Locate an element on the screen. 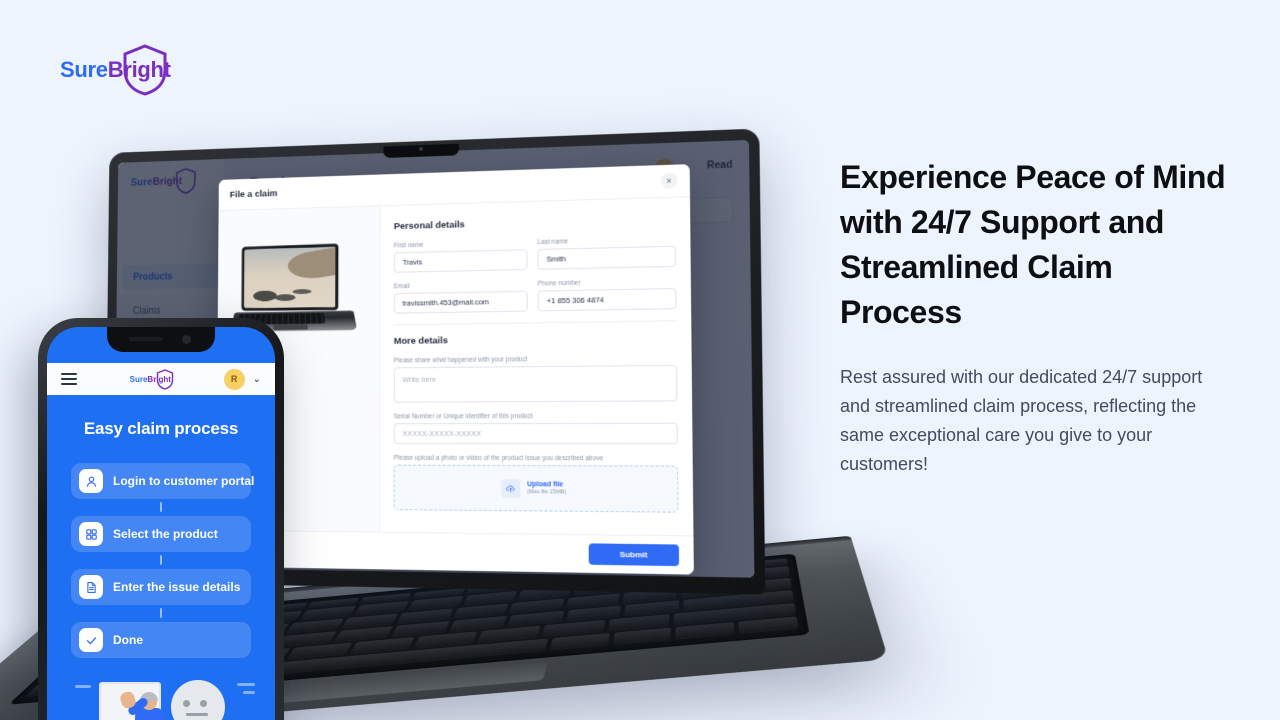 The height and width of the screenshot is (720, 1280). grid-icon is located at coordinates (91, 534).